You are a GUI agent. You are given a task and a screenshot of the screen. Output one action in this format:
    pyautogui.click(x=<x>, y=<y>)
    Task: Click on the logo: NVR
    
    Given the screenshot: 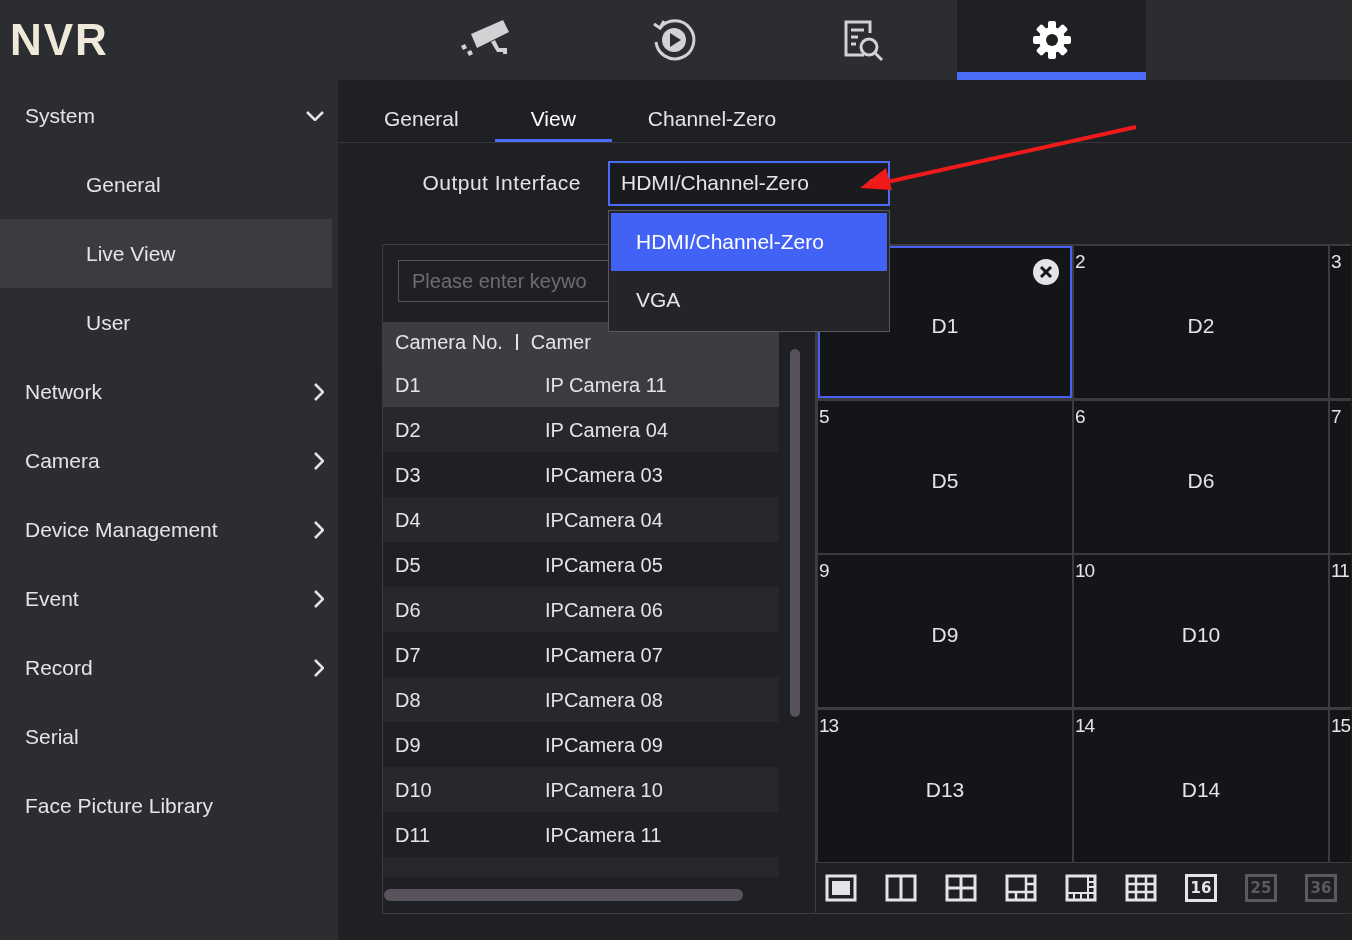 What is the action you would take?
    pyautogui.click(x=59, y=40)
    